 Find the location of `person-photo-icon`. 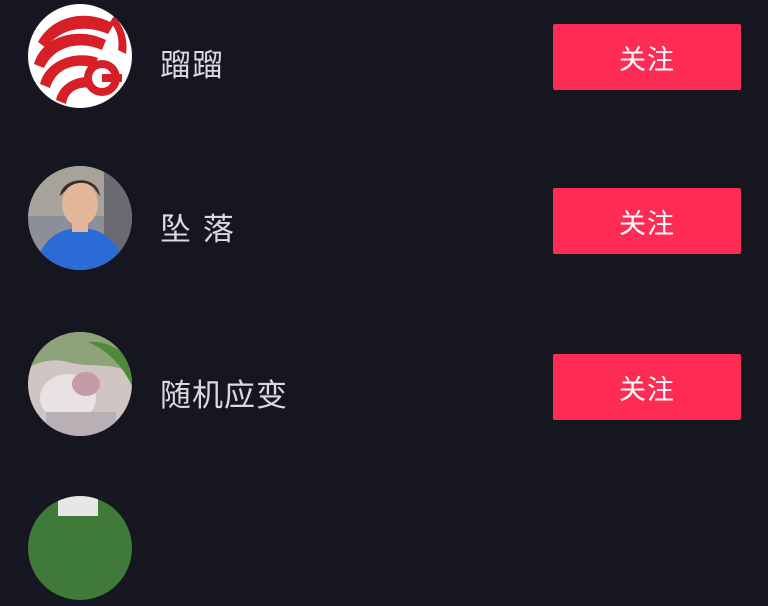

person-photo-icon is located at coordinates (80, 218).